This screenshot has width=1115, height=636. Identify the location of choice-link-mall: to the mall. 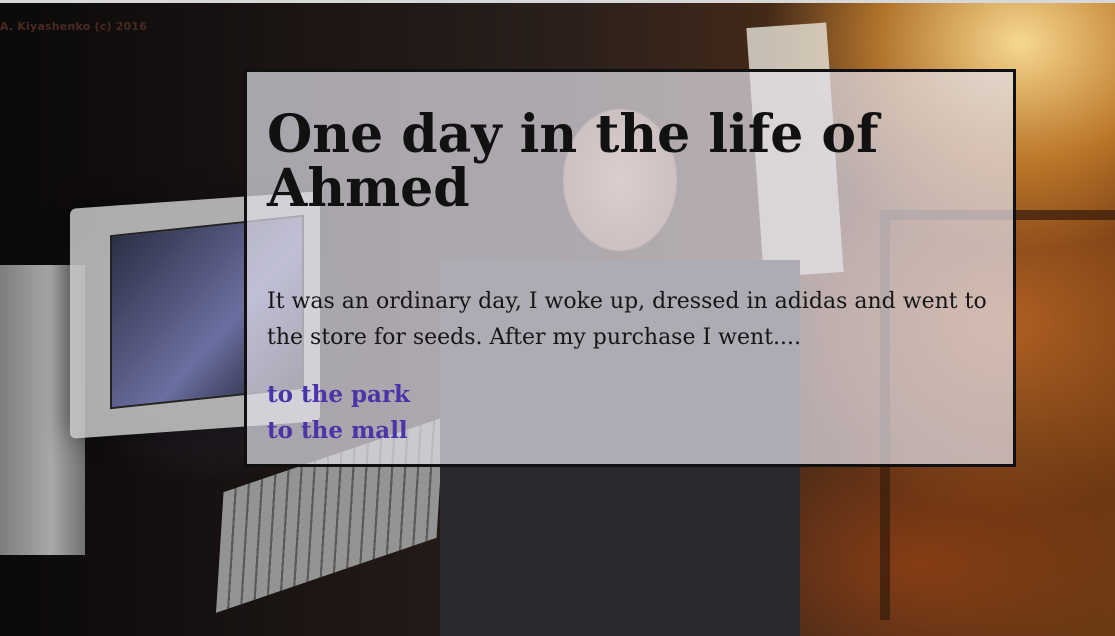
(338, 431).